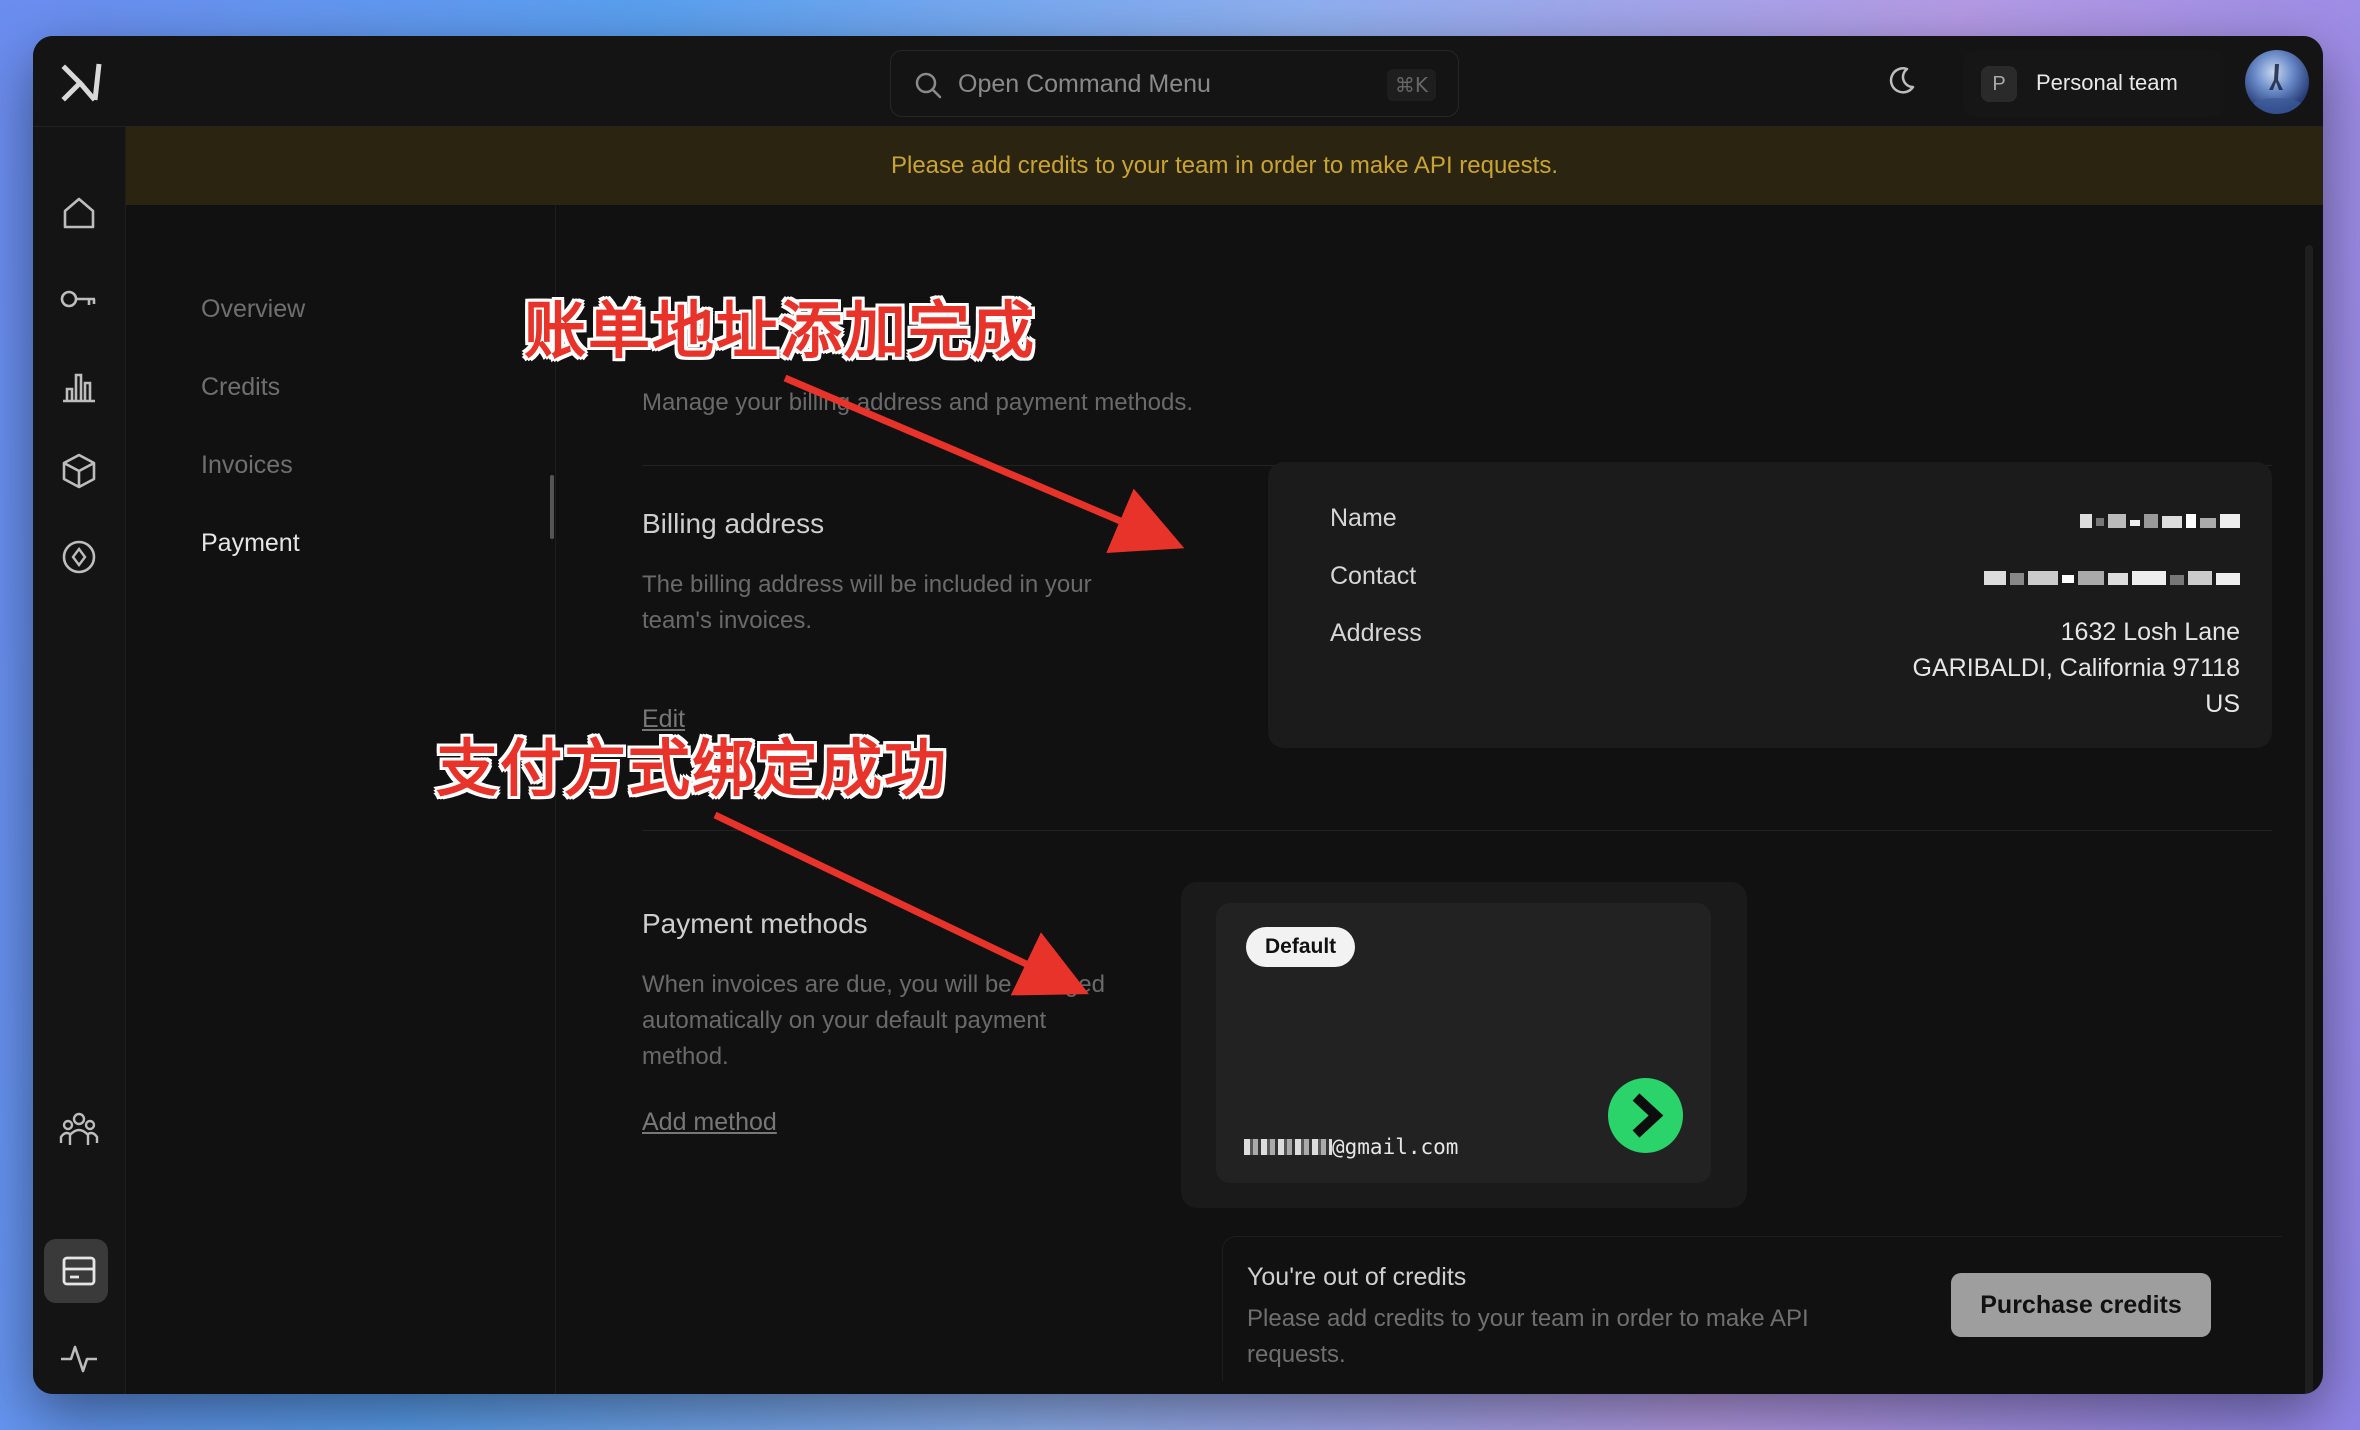 This screenshot has height=1430, width=2360. Describe the element at coordinates (1999, 84) in the screenshot. I see `team-initial: P` at that location.